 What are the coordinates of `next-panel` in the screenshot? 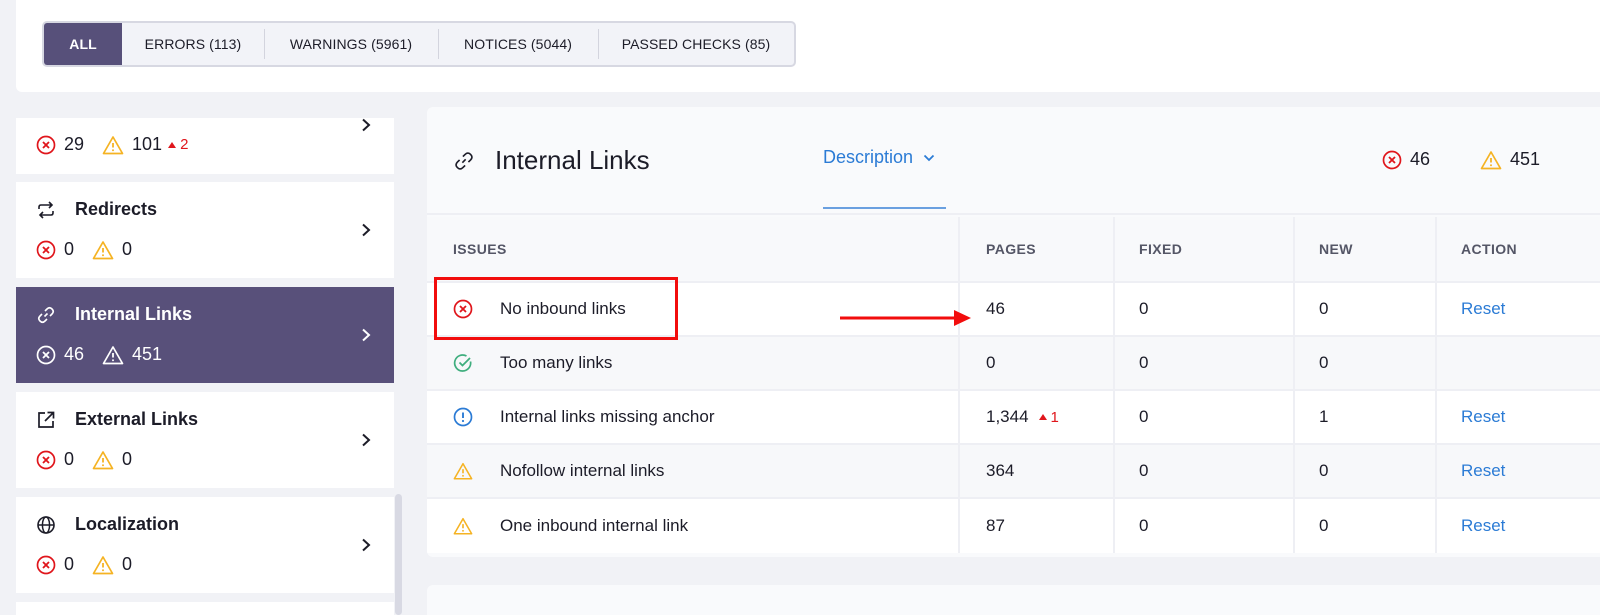 It's located at (1013, 600).